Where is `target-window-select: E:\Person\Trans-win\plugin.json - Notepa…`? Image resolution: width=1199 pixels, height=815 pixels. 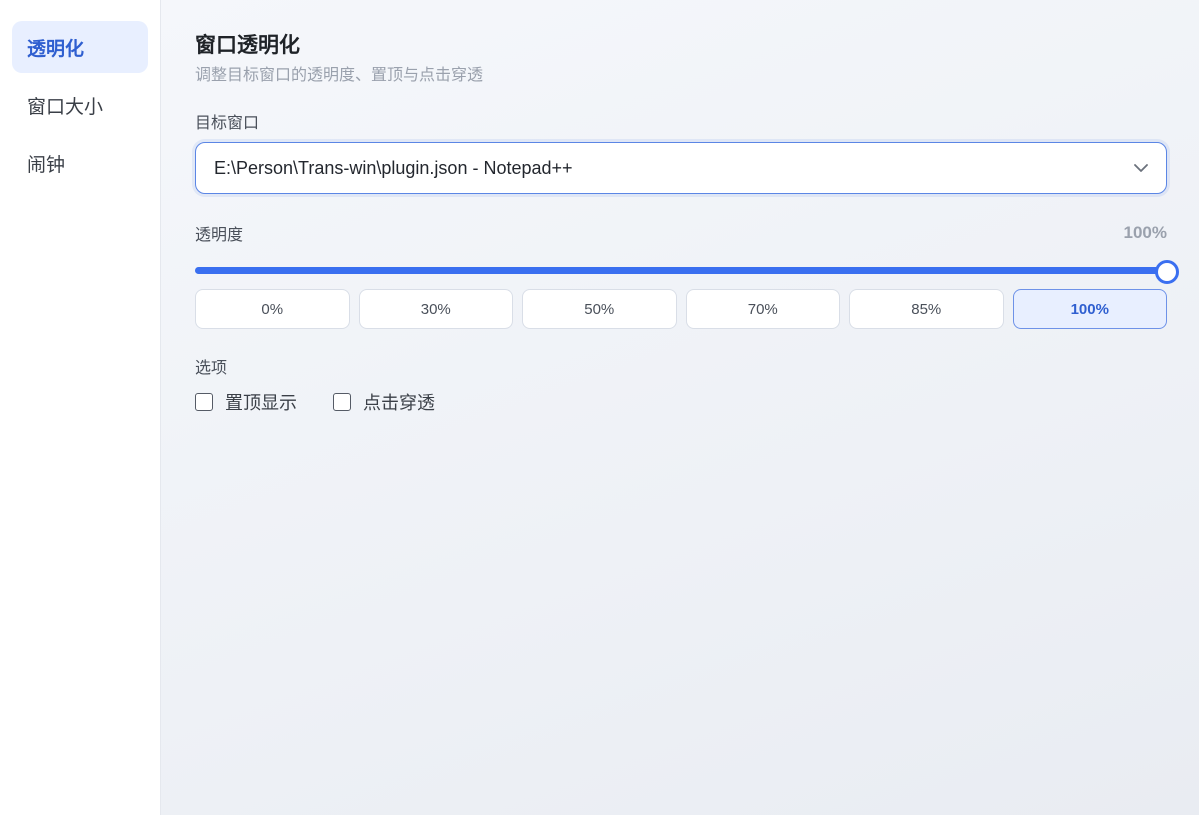
target-window-select: E:\Person\Trans-win\plugin.json - Notepa… is located at coordinates (681, 168).